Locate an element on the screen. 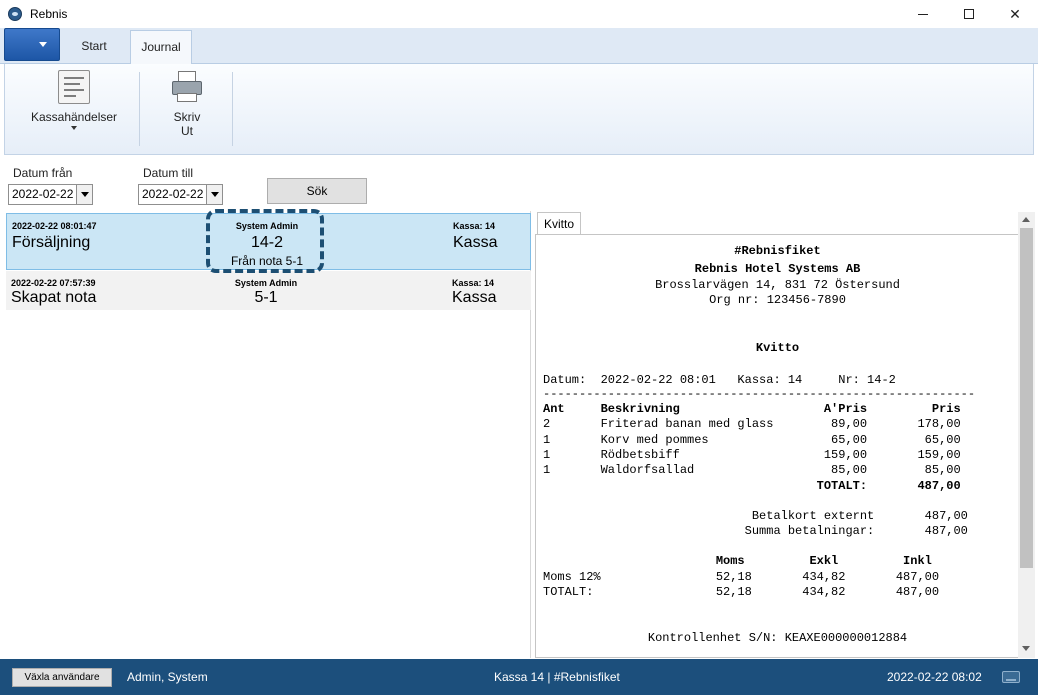  receipt-heading: Kvitto is located at coordinates (777, 348).